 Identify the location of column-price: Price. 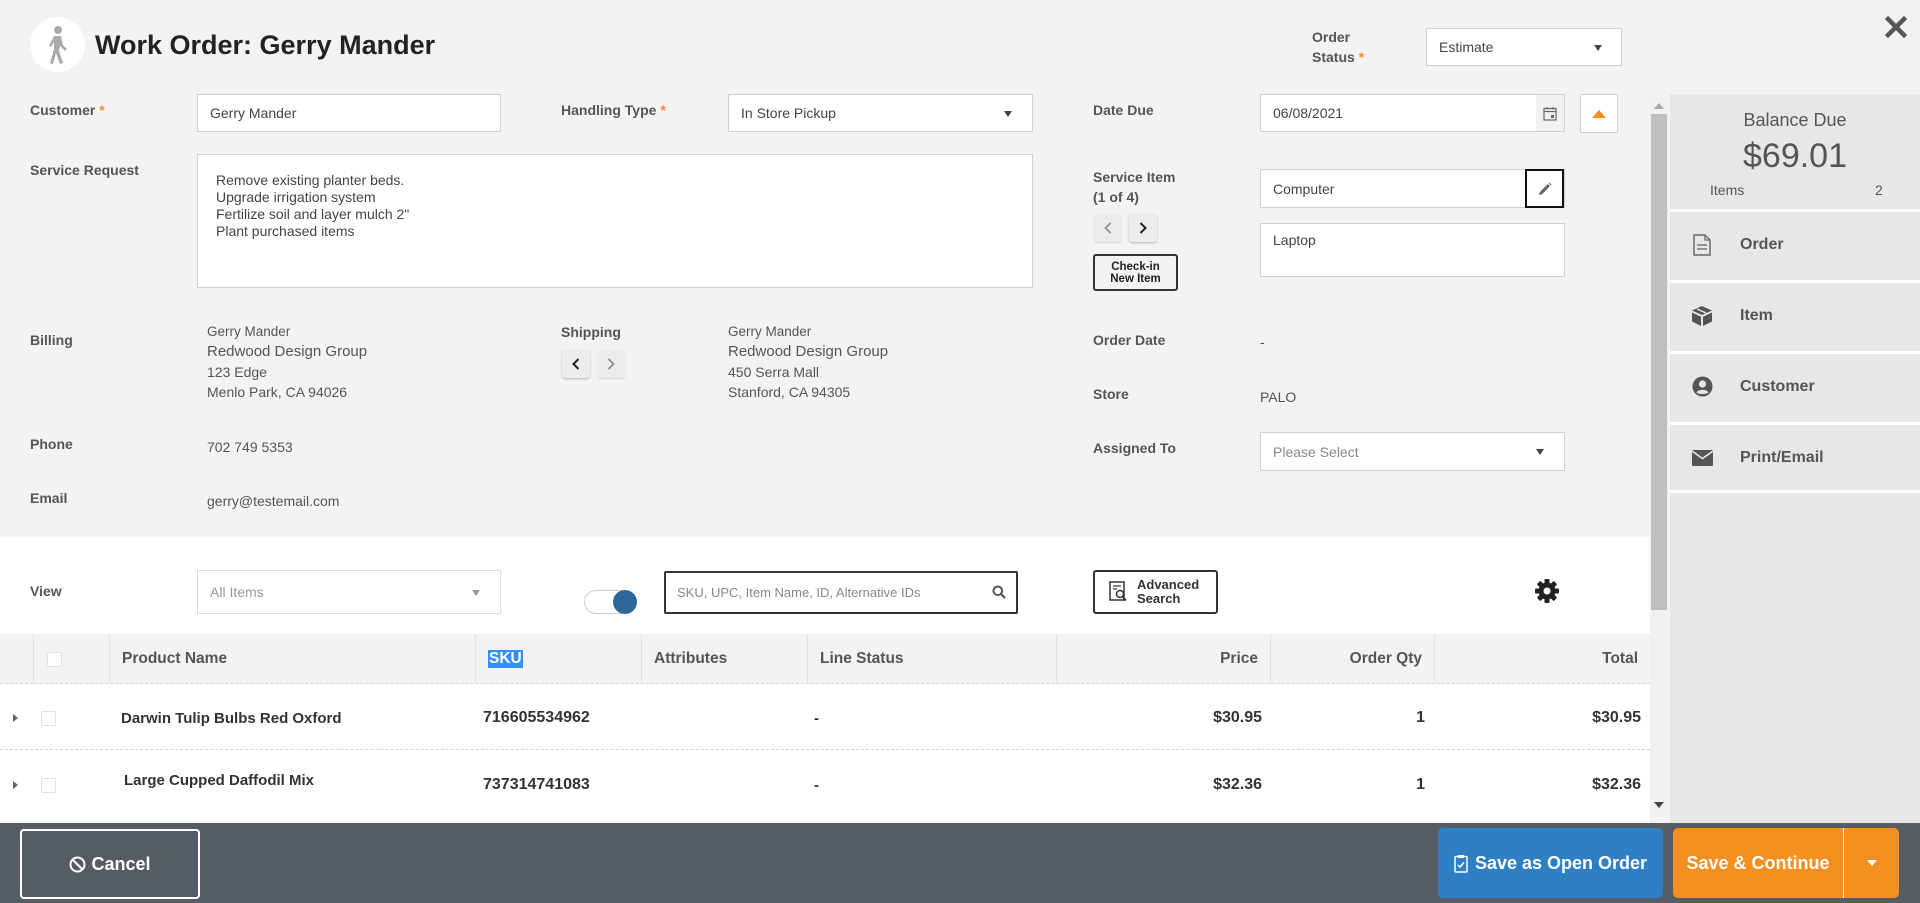
(1163, 659).